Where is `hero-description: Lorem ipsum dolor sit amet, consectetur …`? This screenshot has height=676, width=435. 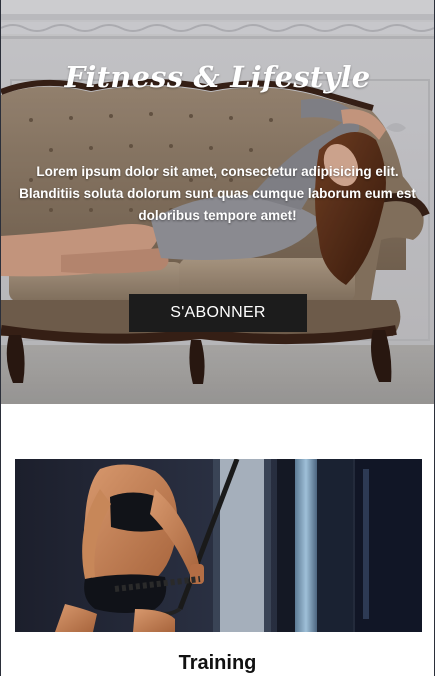
hero-description: Lorem ipsum dolor sit amet, consectetur … is located at coordinates (217, 193).